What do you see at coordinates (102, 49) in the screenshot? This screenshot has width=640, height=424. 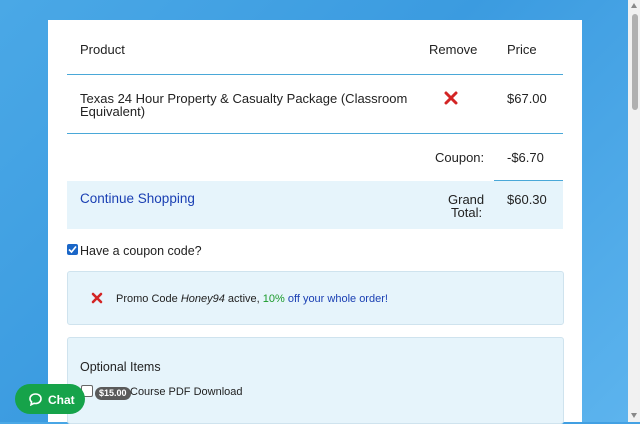 I see `column-header-product: Product` at bounding box center [102, 49].